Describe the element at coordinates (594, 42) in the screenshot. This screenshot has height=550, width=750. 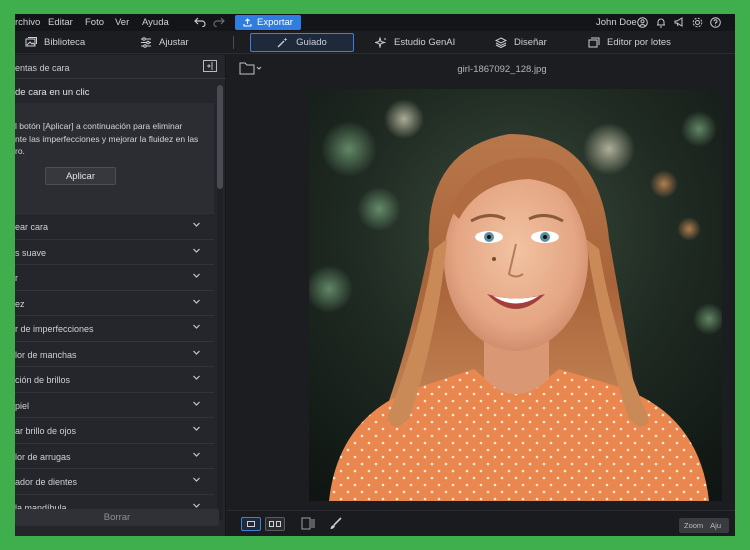
I see `batch-icon` at that location.